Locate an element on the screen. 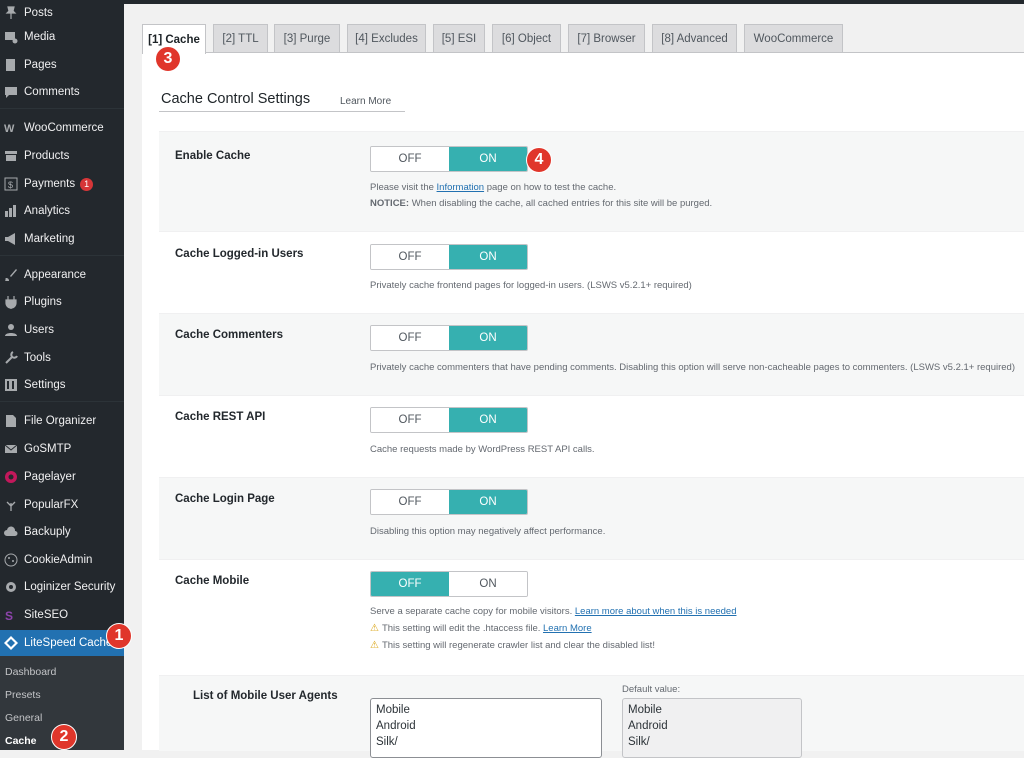 The height and width of the screenshot is (758, 1024). submenu-general: General is located at coordinates (23, 718).